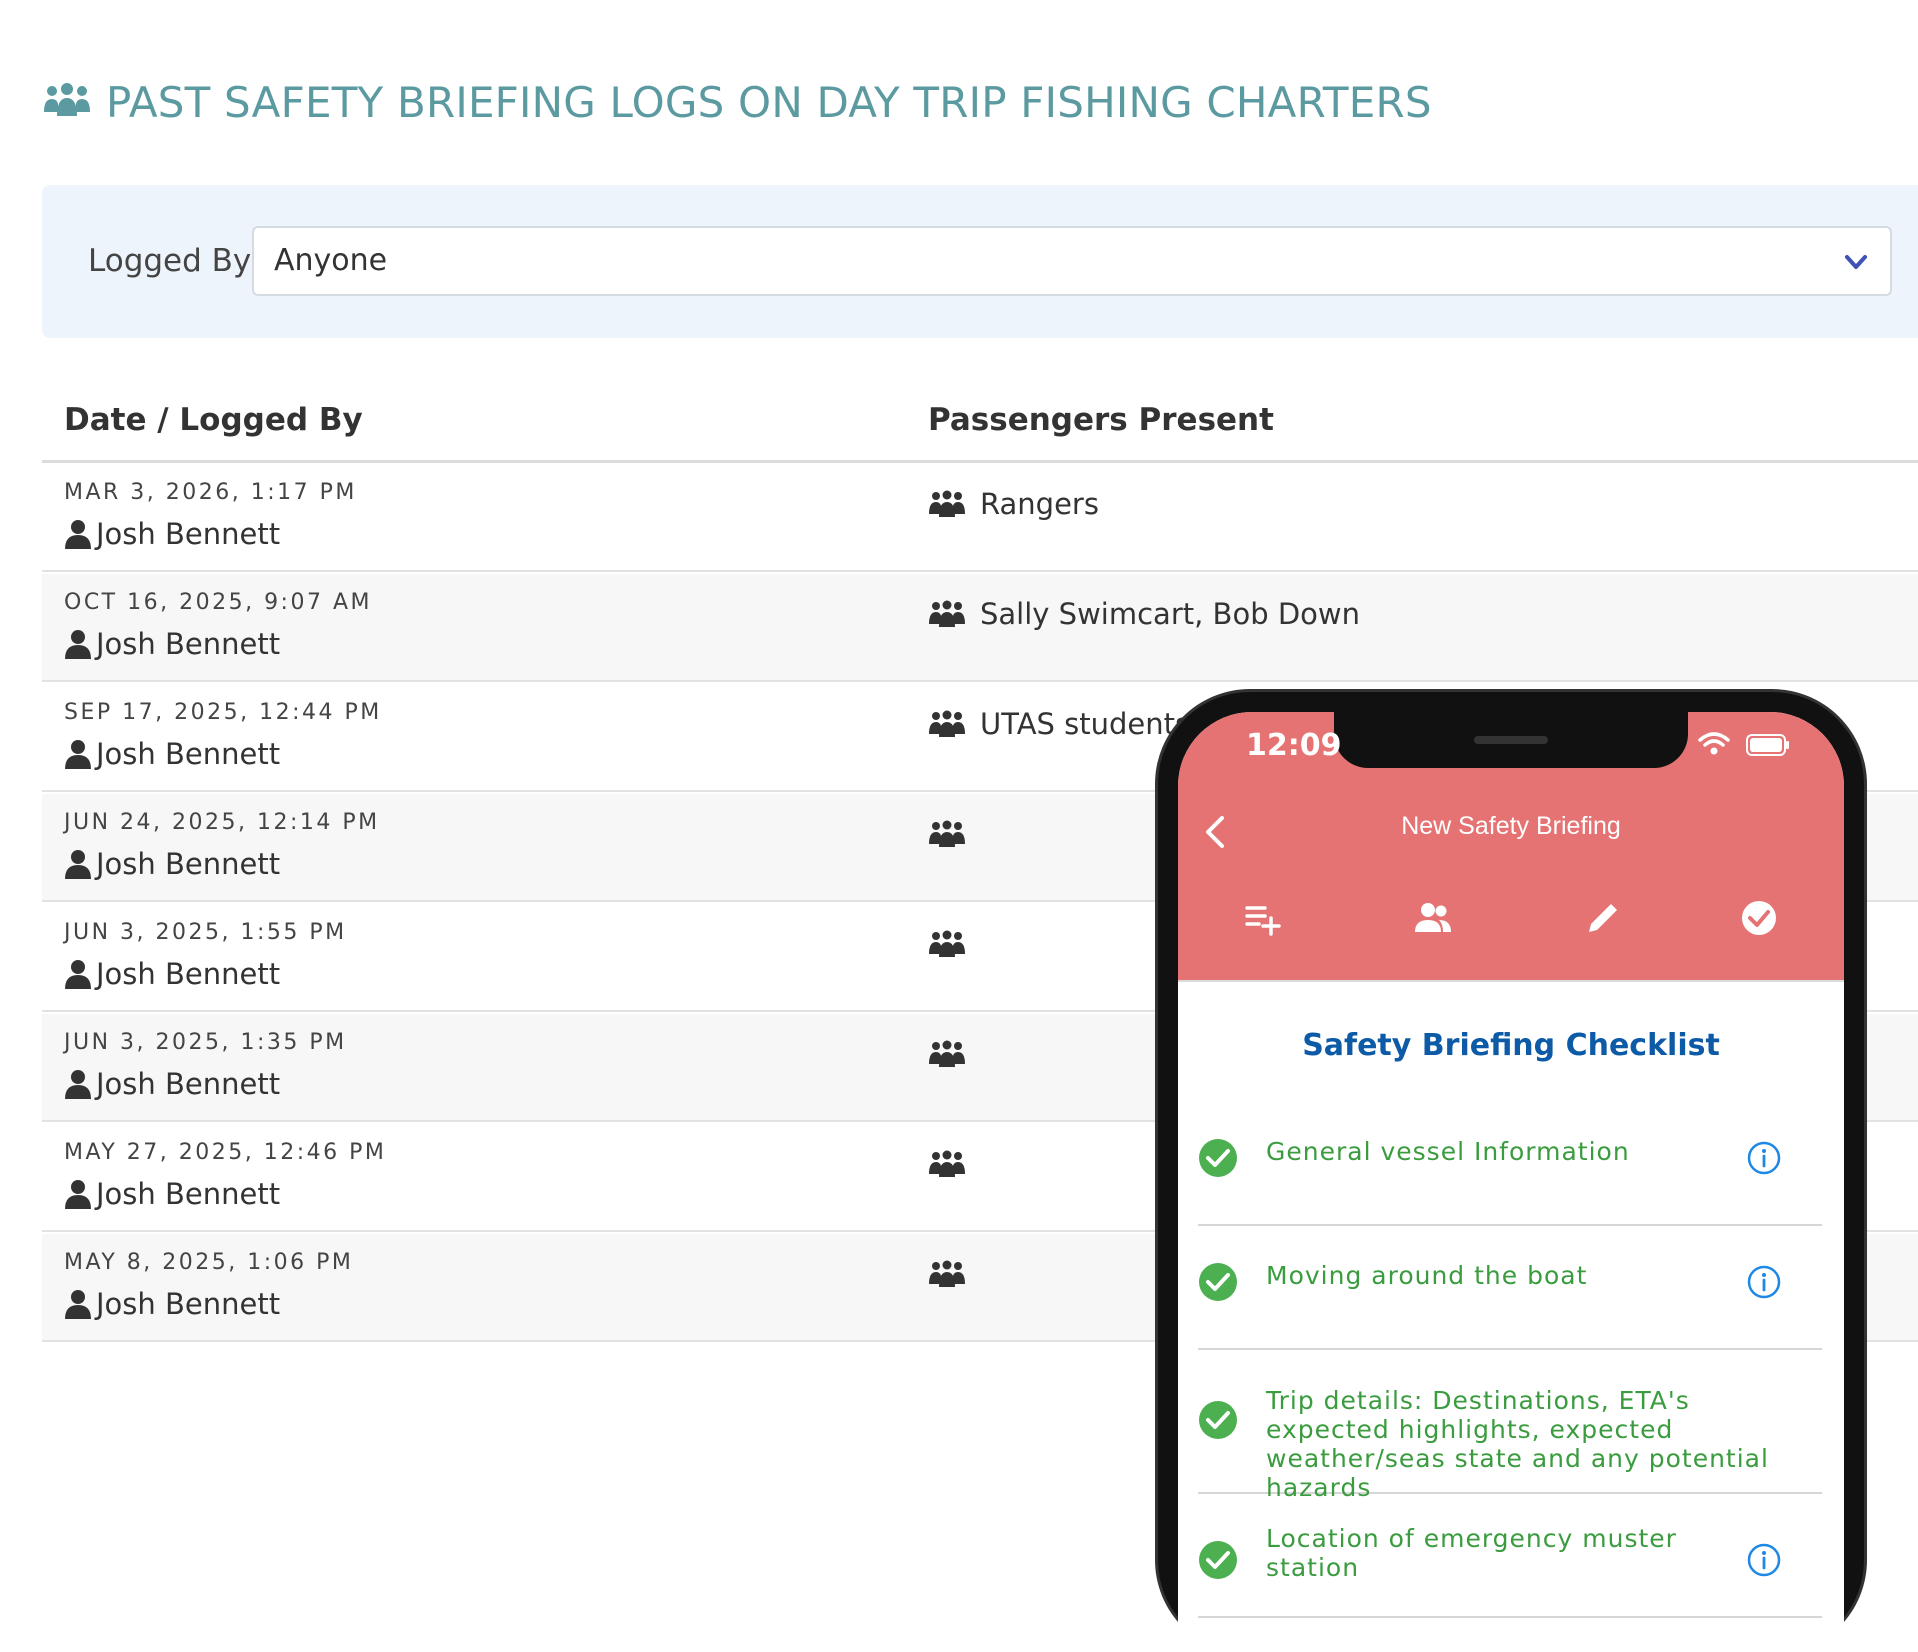 The image size is (1918, 1652). What do you see at coordinates (1427, 1275) in the screenshot?
I see `checklist-item-text: Moving around the boat` at bounding box center [1427, 1275].